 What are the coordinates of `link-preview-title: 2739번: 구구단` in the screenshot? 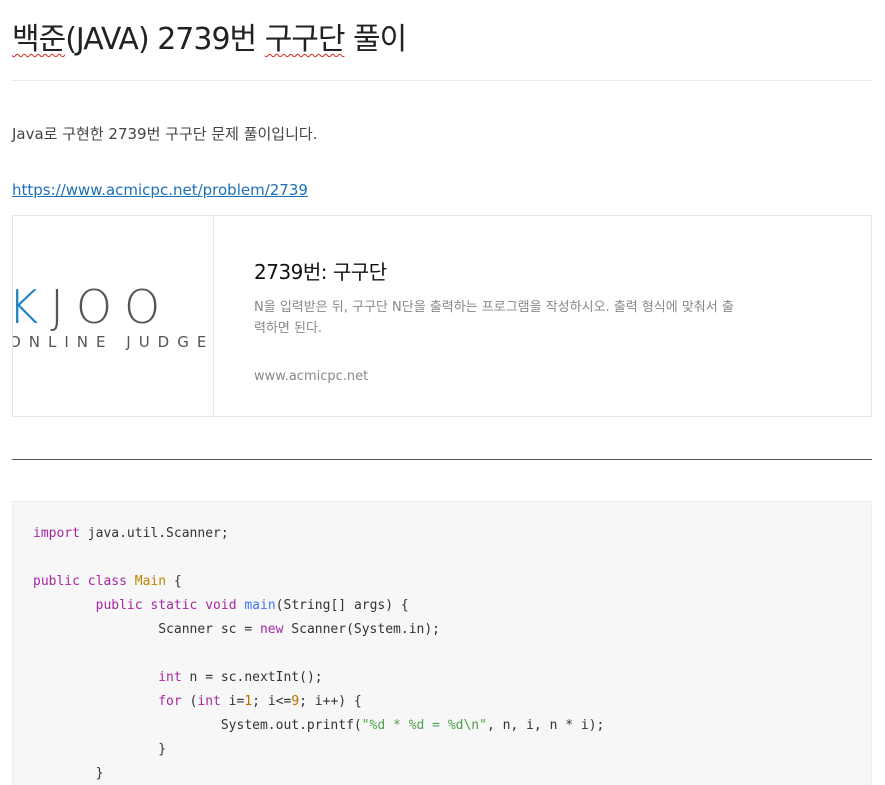 It's located at (320, 272).